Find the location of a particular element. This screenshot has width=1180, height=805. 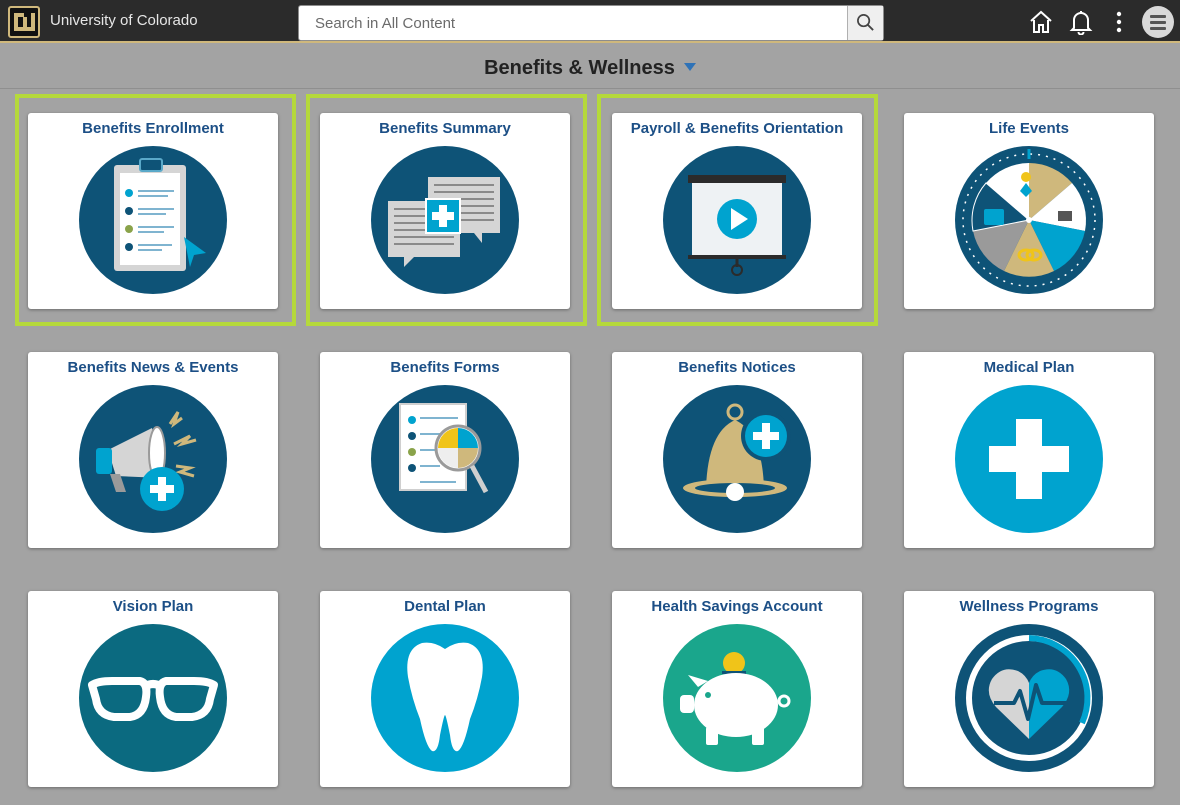

tile-label: Benefits Enrollment is located at coordinates (153, 128).